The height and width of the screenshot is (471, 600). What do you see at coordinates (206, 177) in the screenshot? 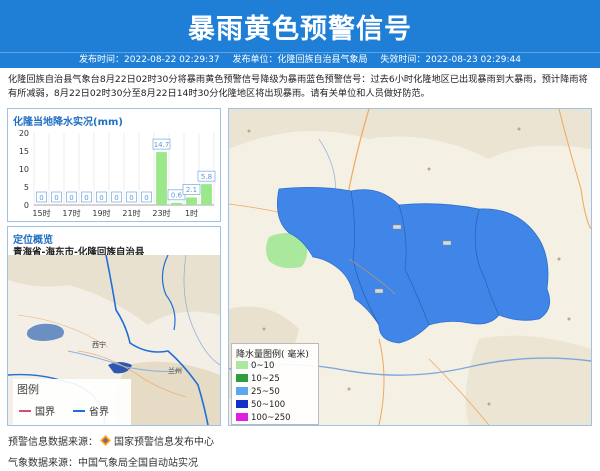
I see `data-label: 5.8` at bounding box center [206, 177].